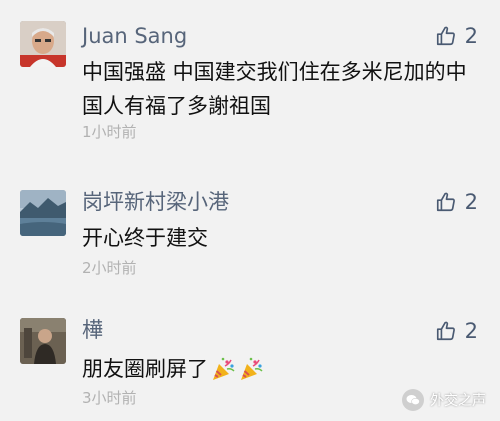 This screenshot has height=421, width=500. I want to click on comment-text: 开心终于建交, so click(145, 238).